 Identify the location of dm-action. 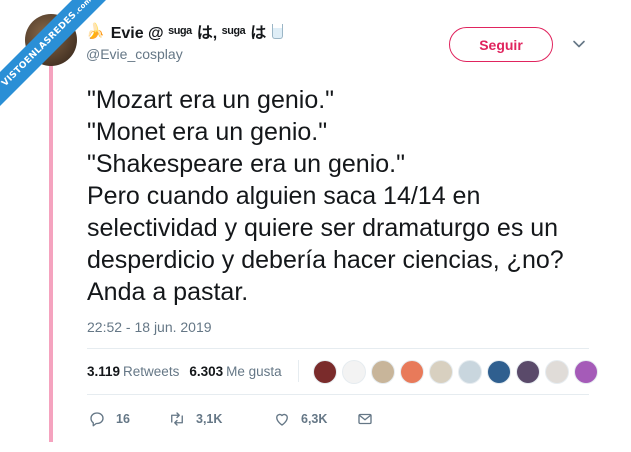
(365, 419).